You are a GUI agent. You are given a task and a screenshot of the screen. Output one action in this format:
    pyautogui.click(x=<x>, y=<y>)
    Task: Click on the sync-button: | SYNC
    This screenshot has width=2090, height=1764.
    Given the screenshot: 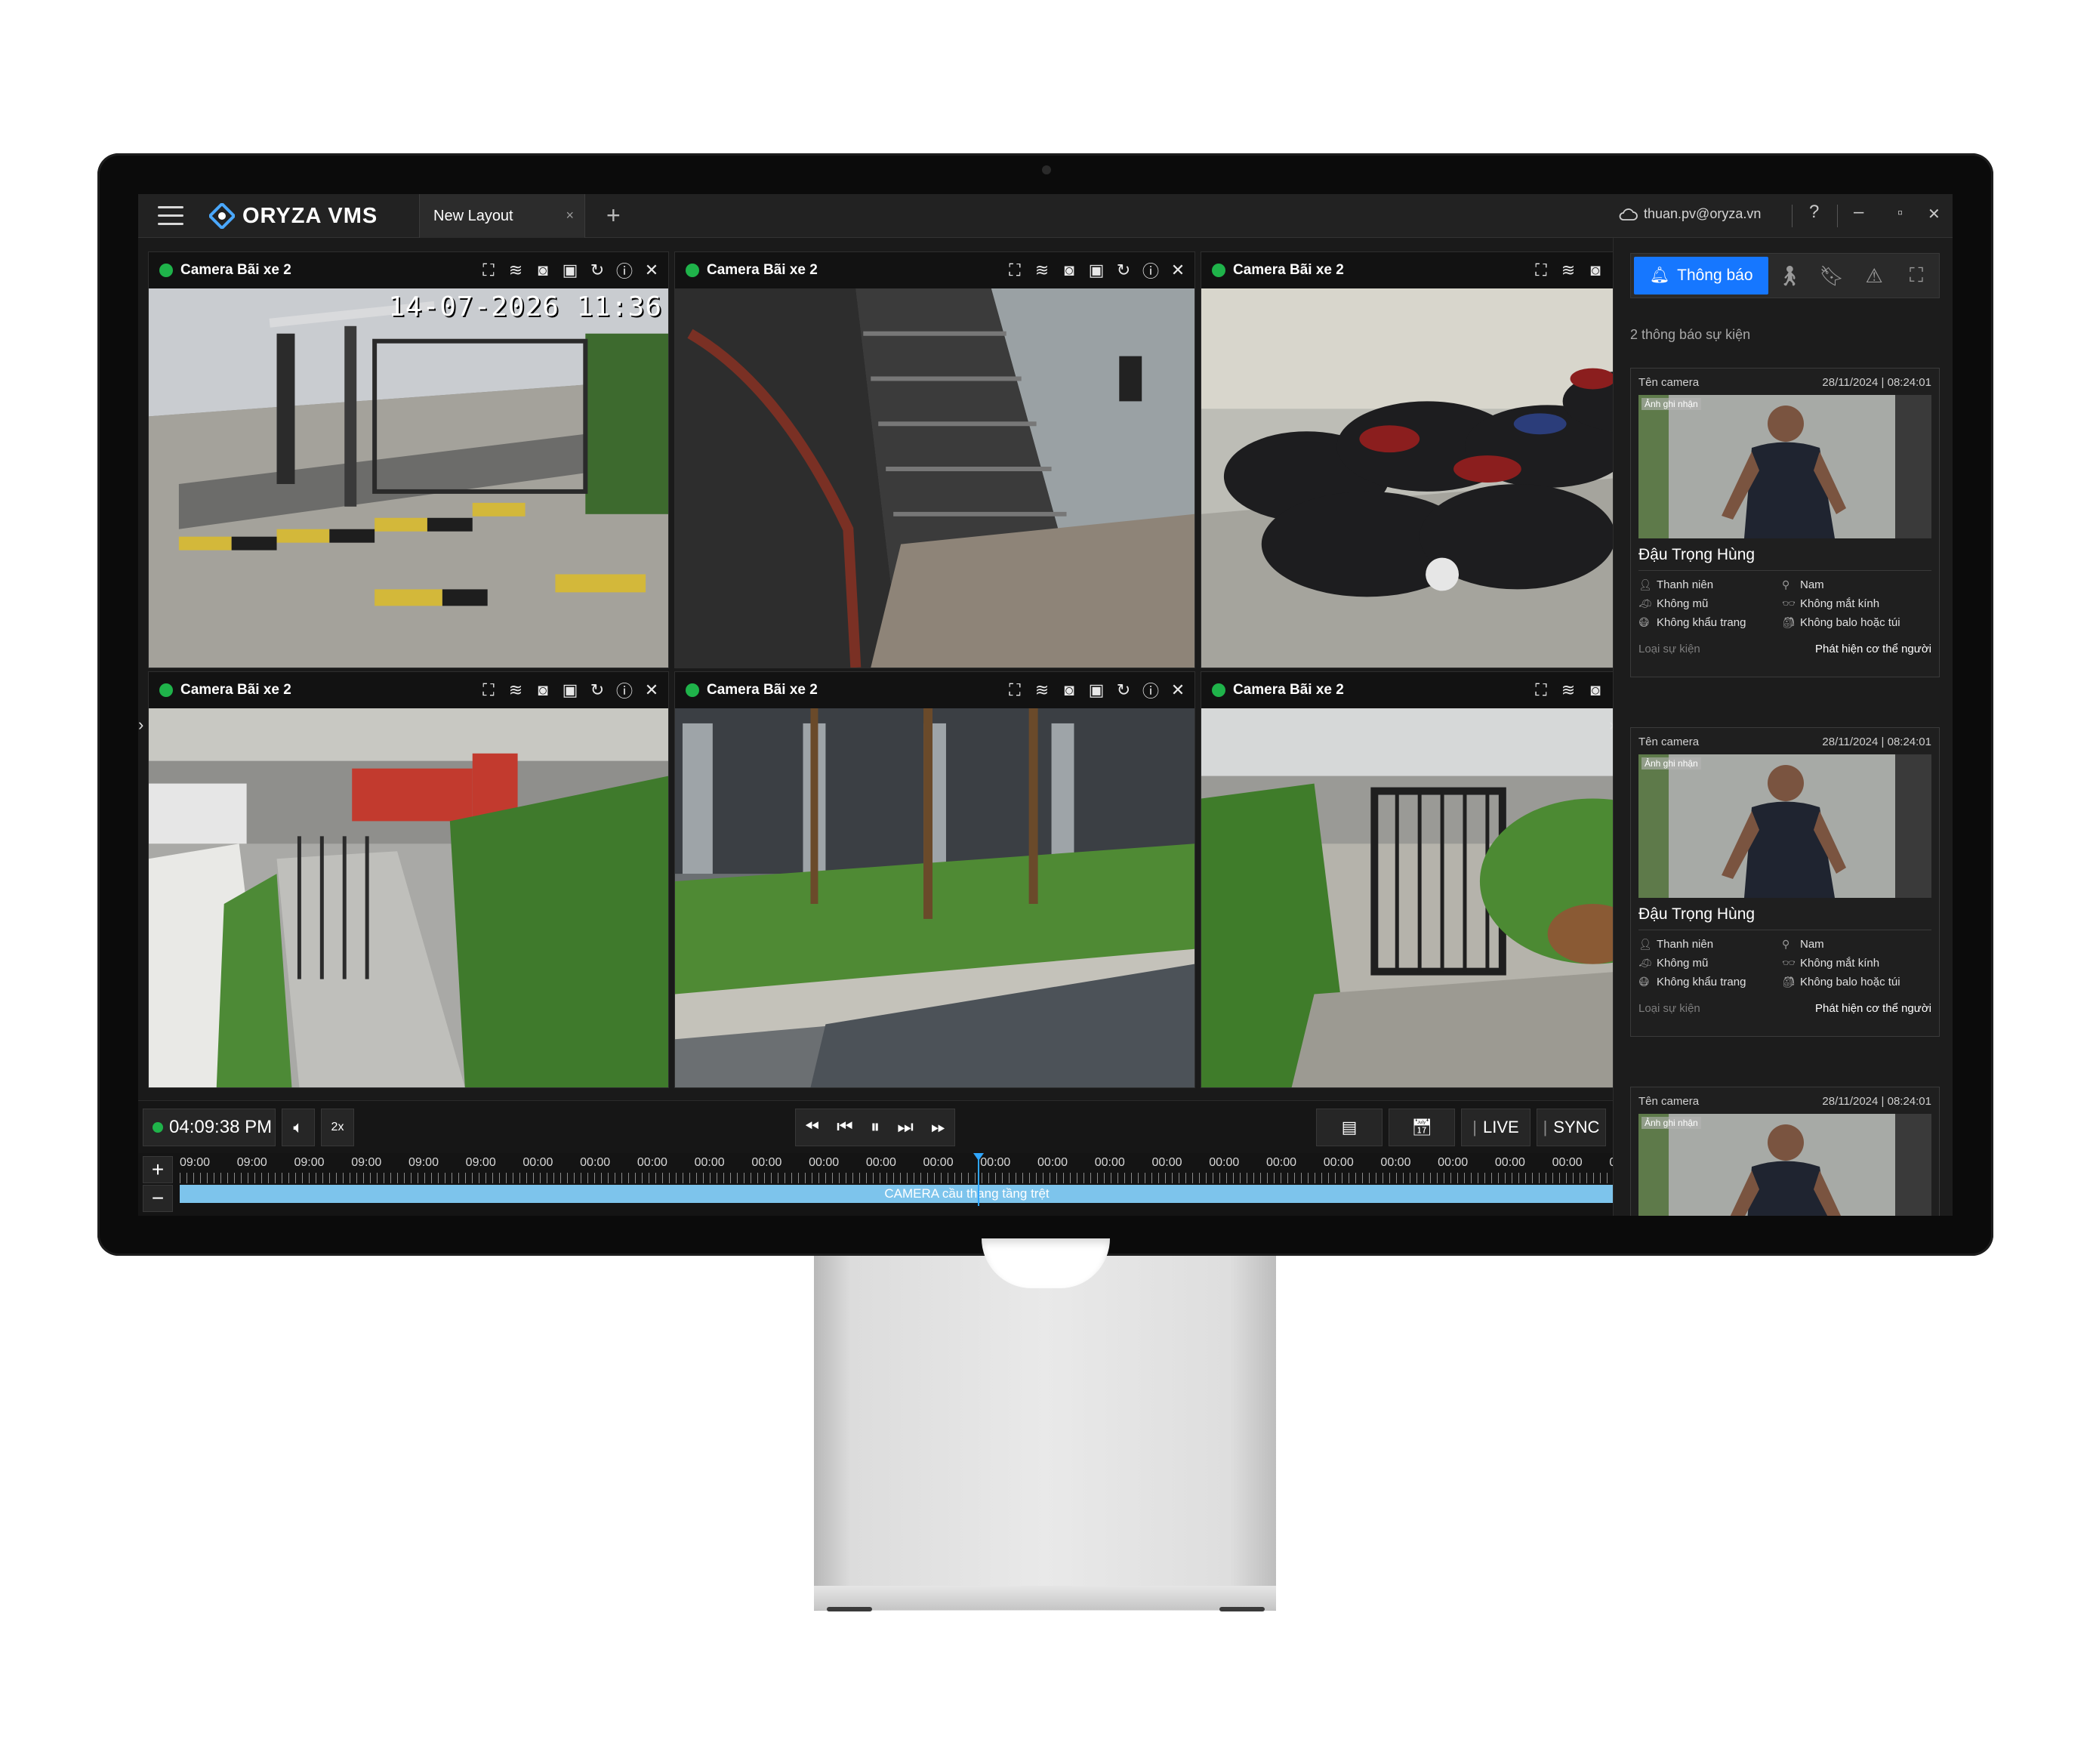 What is the action you would take?
    pyautogui.click(x=1571, y=1127)
    